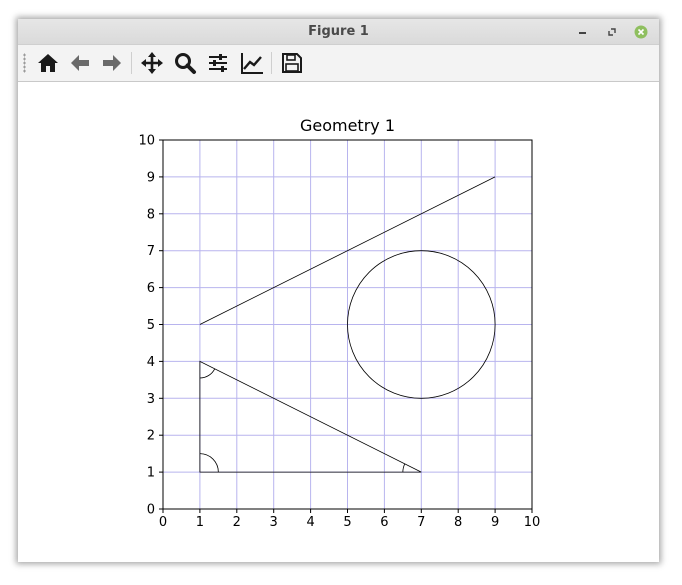 The image size is (682, 585). Describe the element at coordinates (24, 63) in the screenshot. I see `toolbar-grip` at that location.